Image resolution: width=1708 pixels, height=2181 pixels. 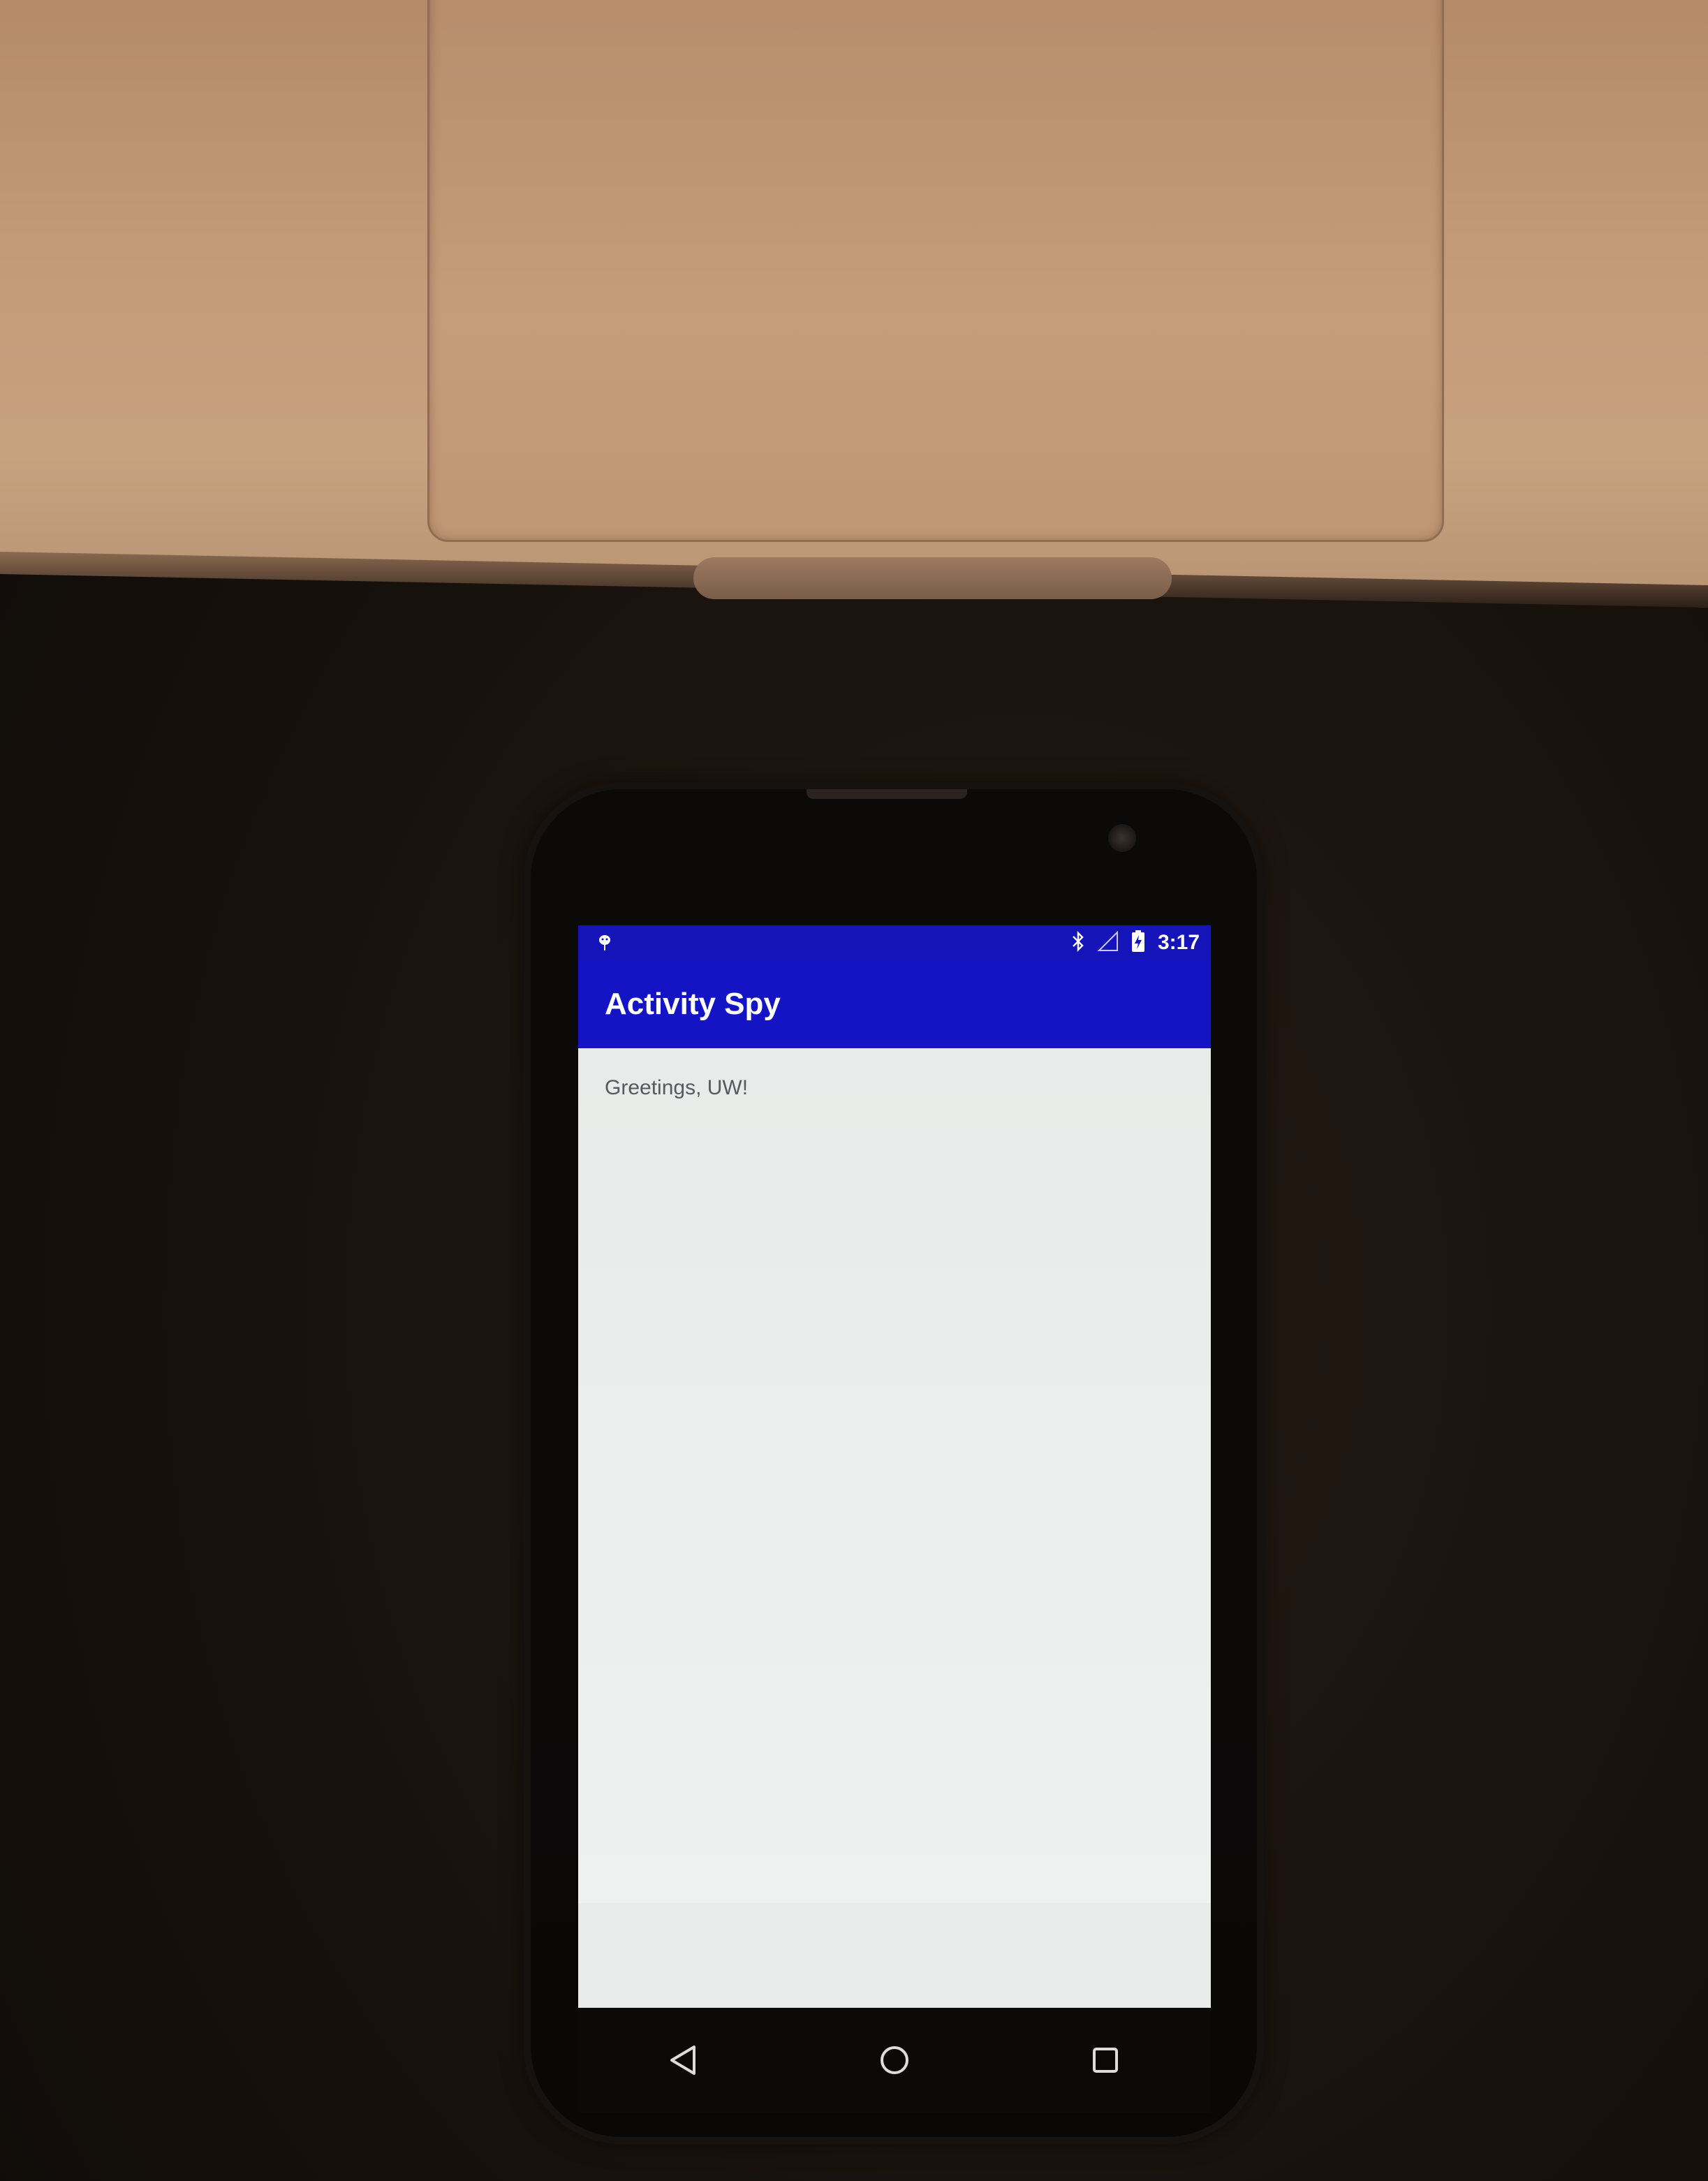 I want to click on greeting-text: Greetings, UW!, so click(x=677, y=1087).